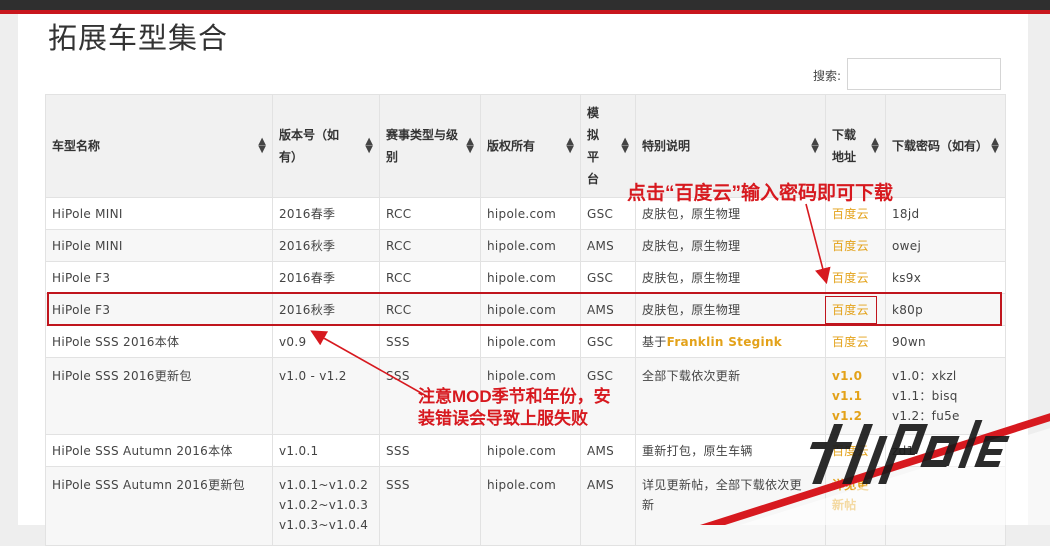 The height and width of the screenshot is (546, 1050). I want to click on arrow-to-download, so click(818, 244).